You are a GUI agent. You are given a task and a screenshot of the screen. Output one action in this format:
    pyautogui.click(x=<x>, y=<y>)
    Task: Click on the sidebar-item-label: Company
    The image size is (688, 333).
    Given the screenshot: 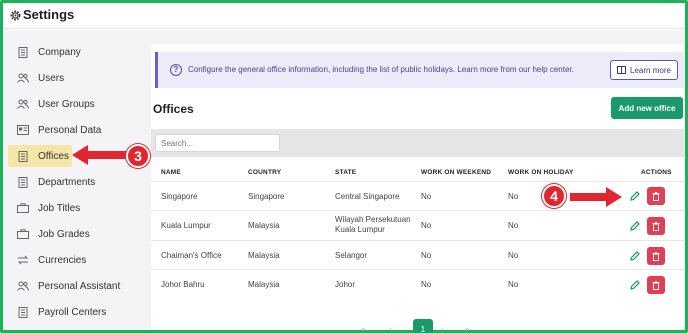 What is the action you would take?
    pyautogui.click(x=59, y=52)
    